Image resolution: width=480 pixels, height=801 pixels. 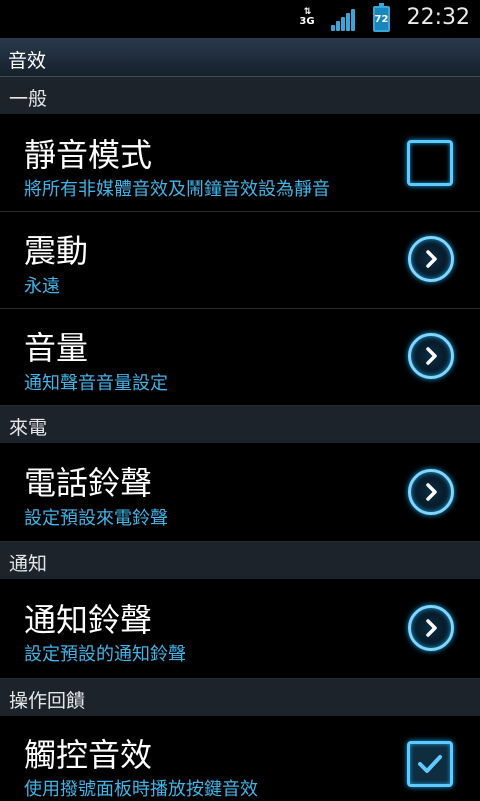 I want to click on battery-icon: 72, so click(x=381, y=17).